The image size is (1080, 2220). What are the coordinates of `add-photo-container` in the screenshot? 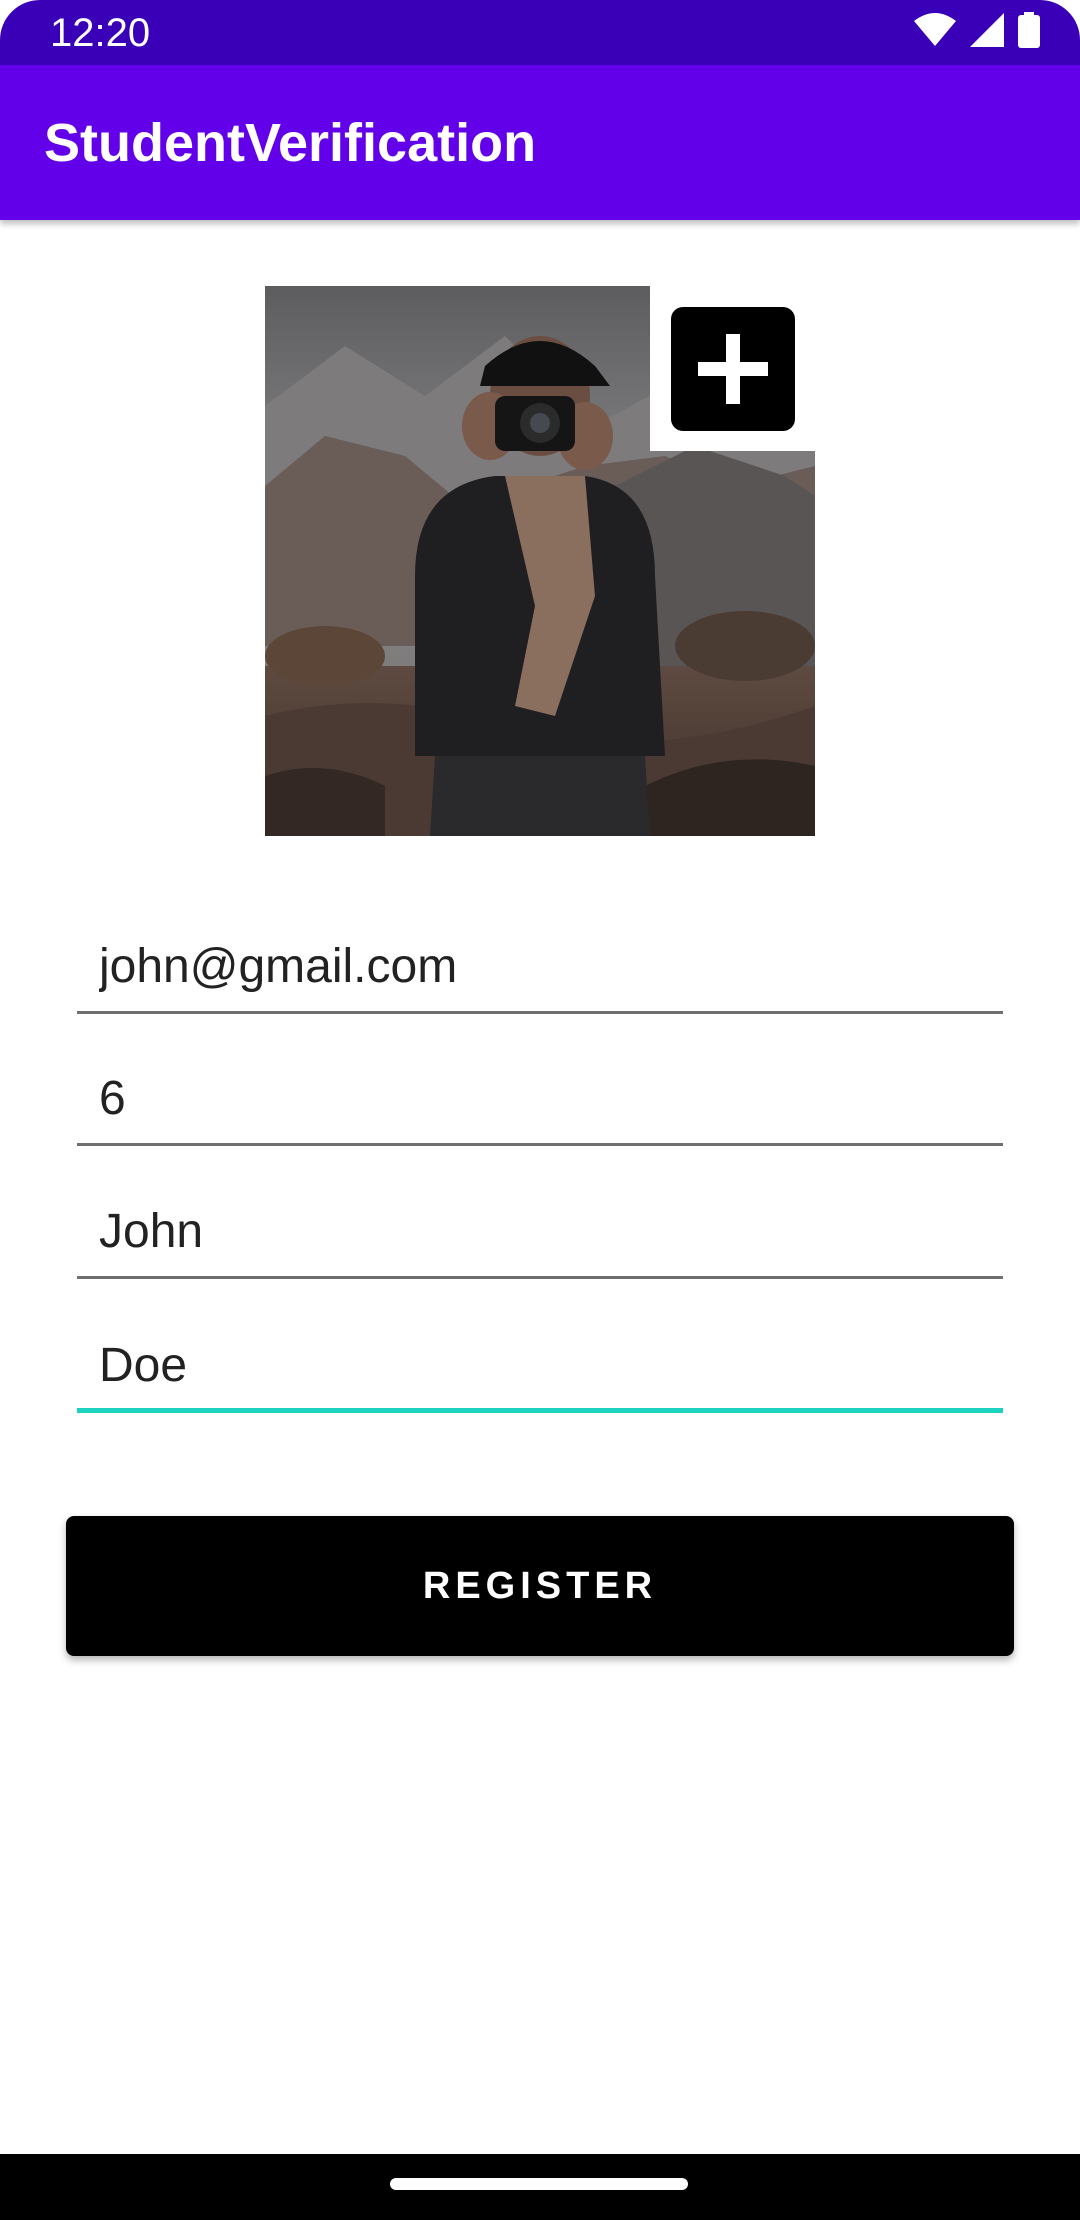 It's located at (732, 368).